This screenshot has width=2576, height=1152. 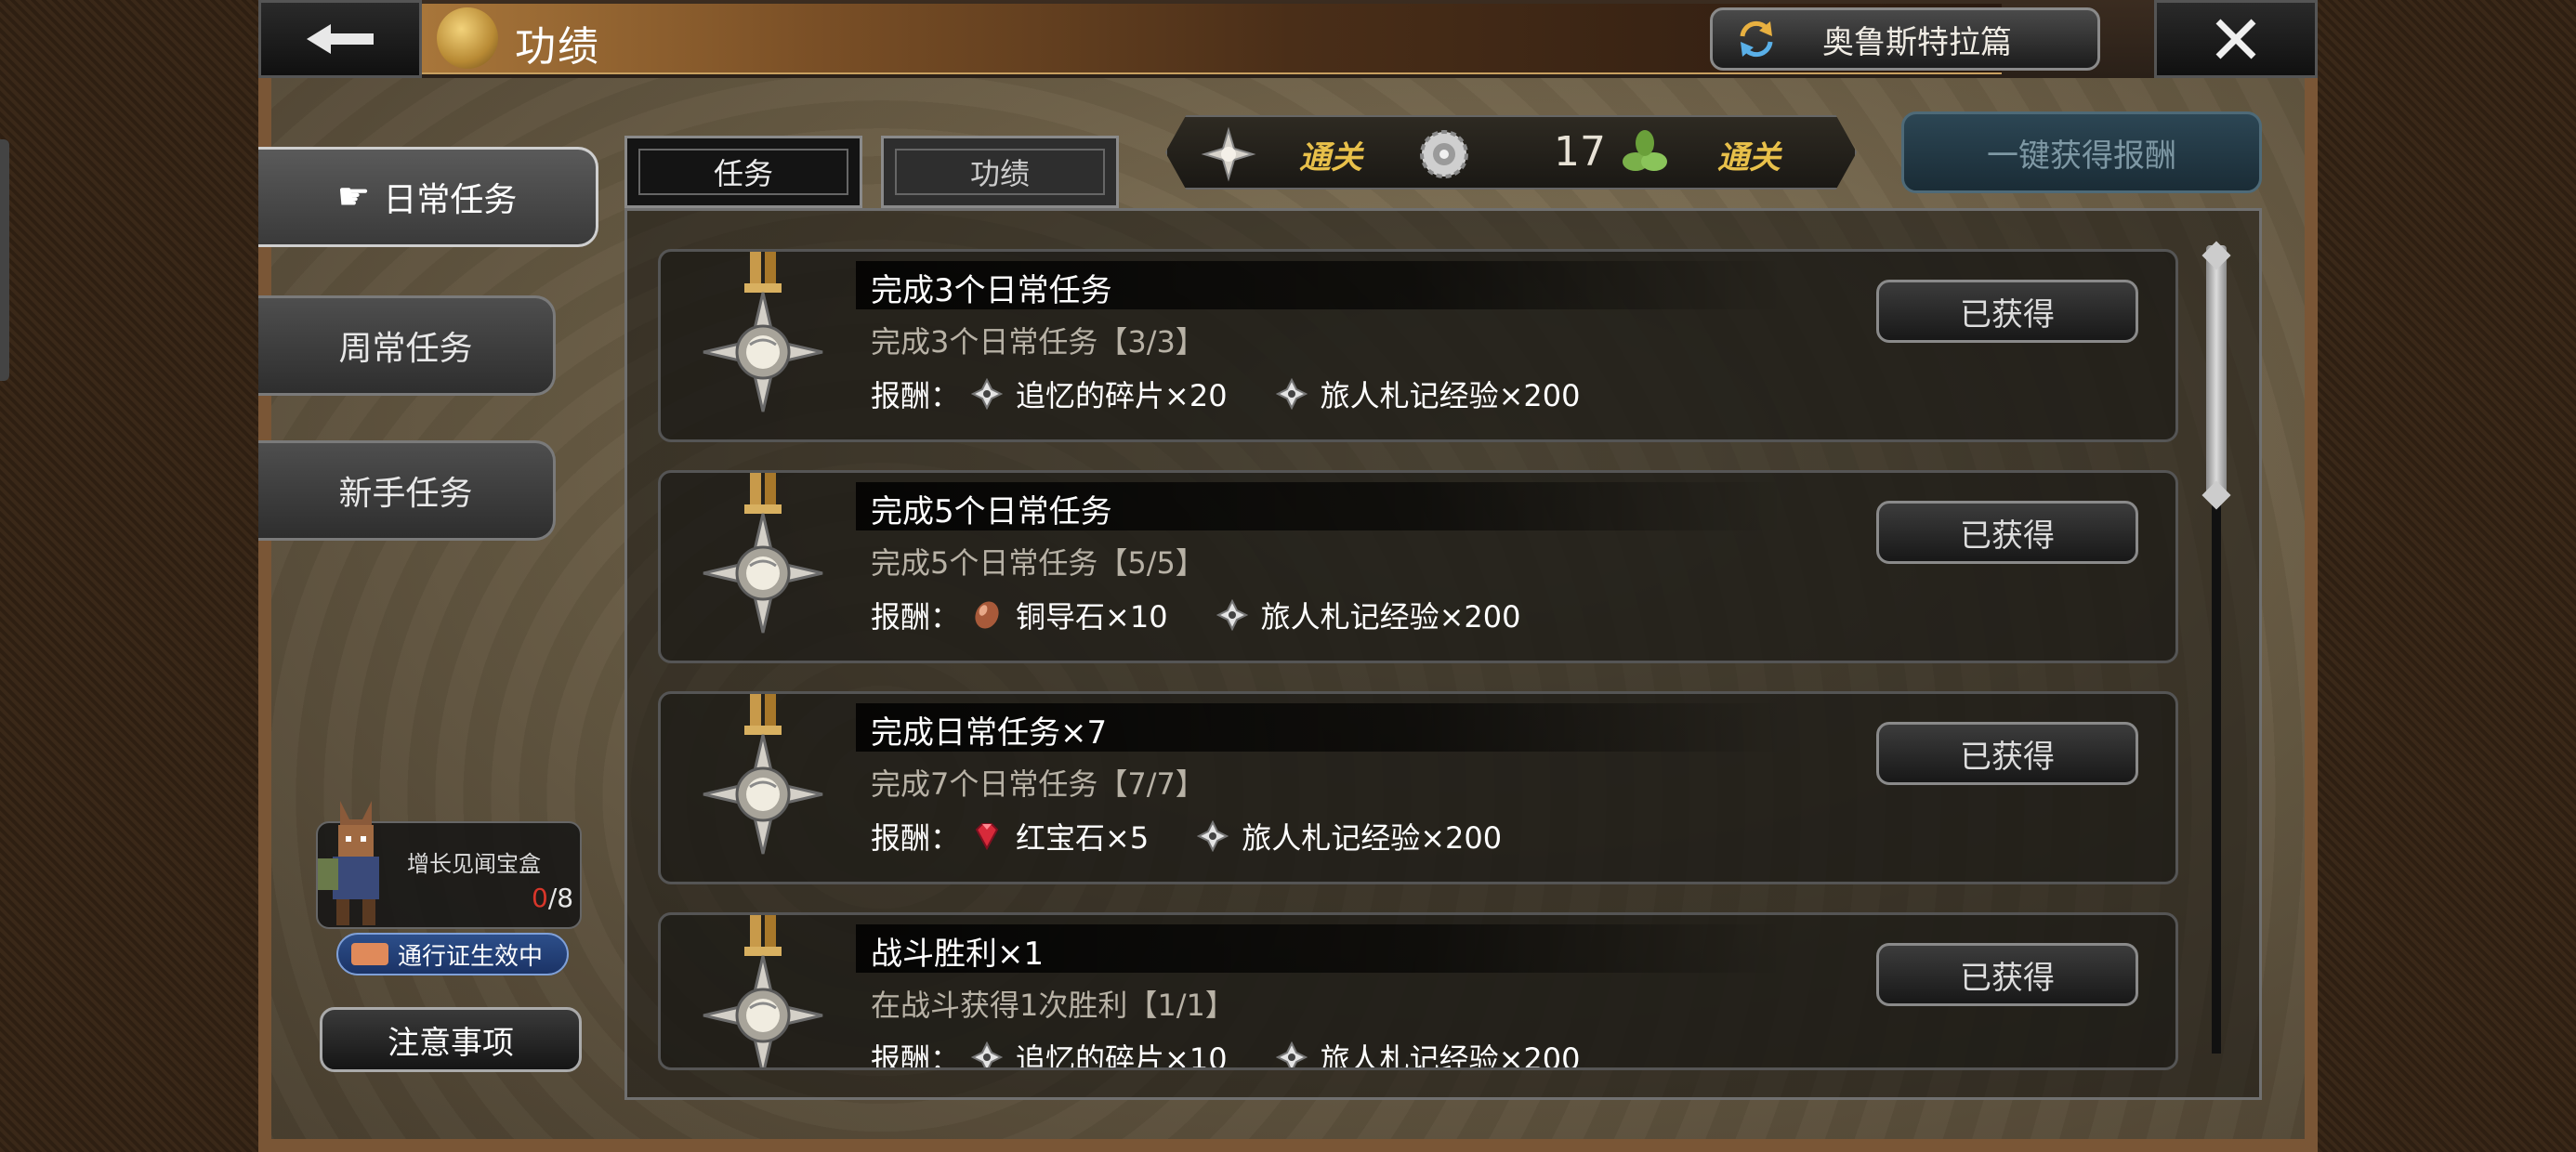 I want to click on chapter-select-button: 奥鲁斯特拉篇, so click(x=1905, y=39).